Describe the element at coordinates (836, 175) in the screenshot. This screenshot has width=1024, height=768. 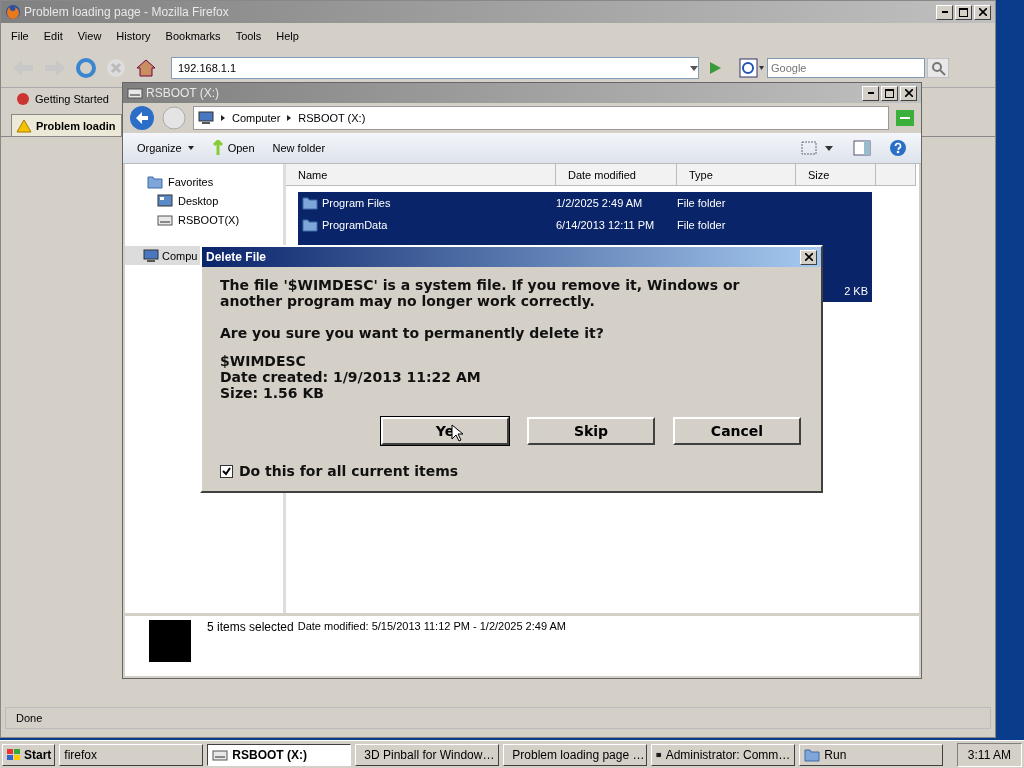
I see `column-header: Size` at that location.